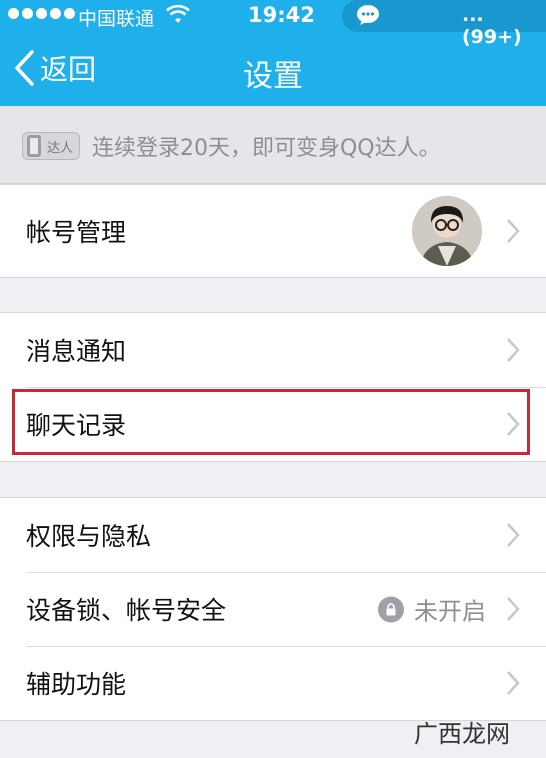 The image size is (546, 758). Describe the element at coordinates (60, 148) in the screenshot. I see `badge-label: 达人` at that location.